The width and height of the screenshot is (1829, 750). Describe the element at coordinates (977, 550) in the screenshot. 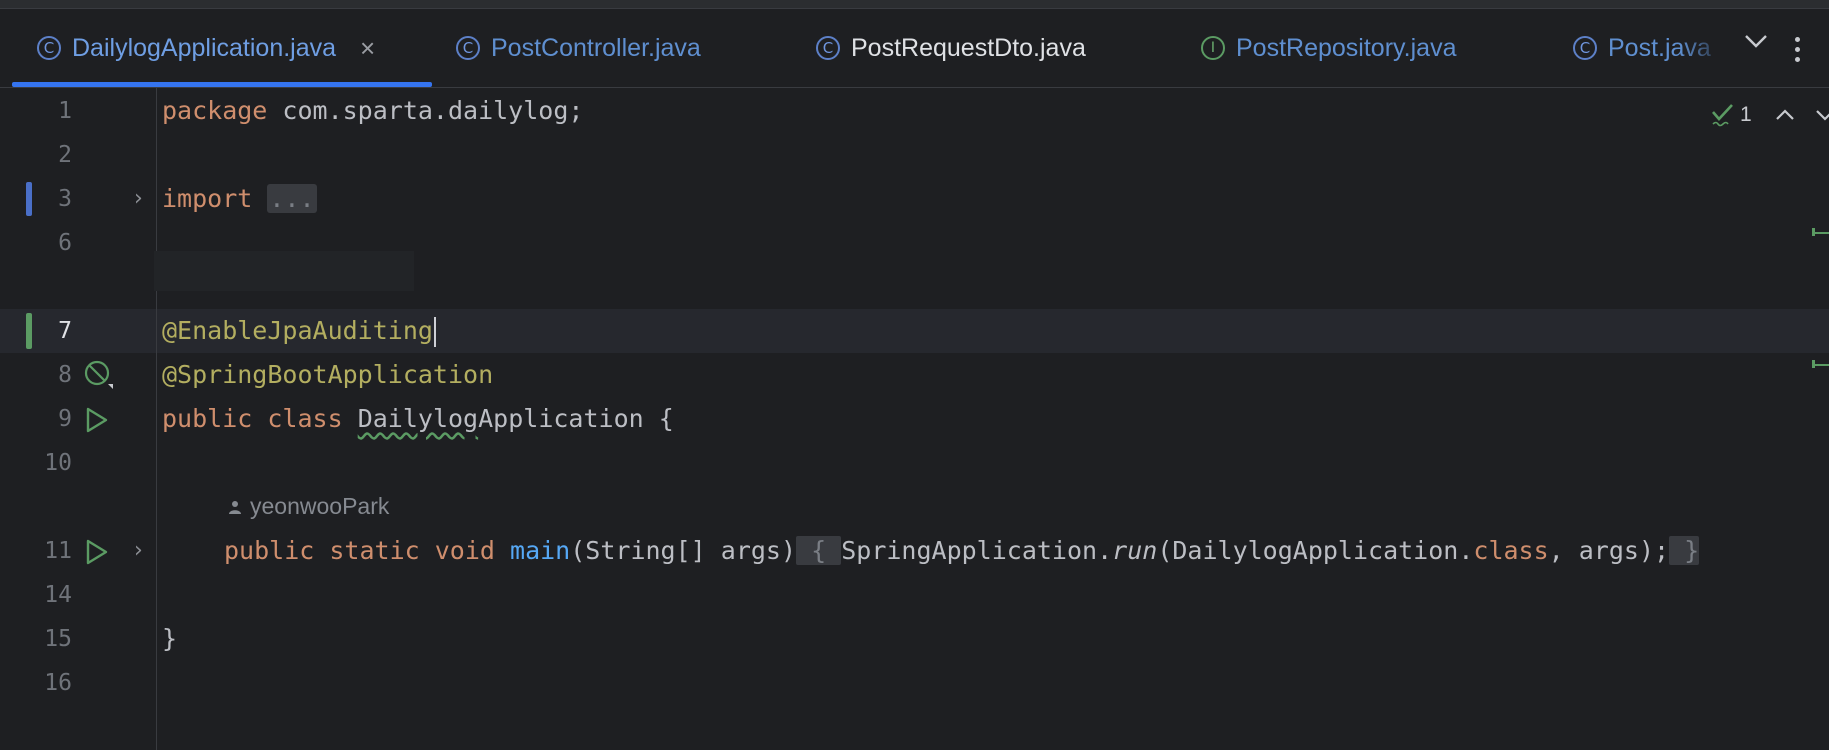

I see `call-object: SpringApplication.` at that location.